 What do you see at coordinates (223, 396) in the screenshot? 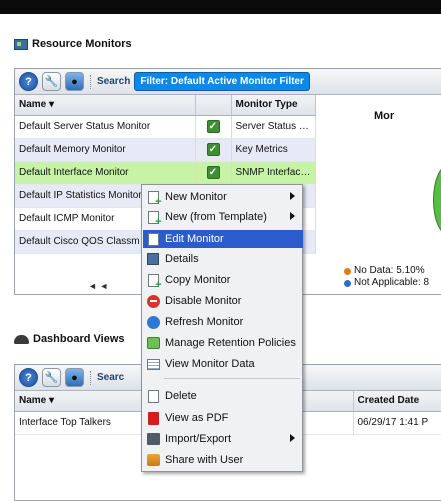
I see `menu-item-delete: Delete` at bounding box center [223, 396].